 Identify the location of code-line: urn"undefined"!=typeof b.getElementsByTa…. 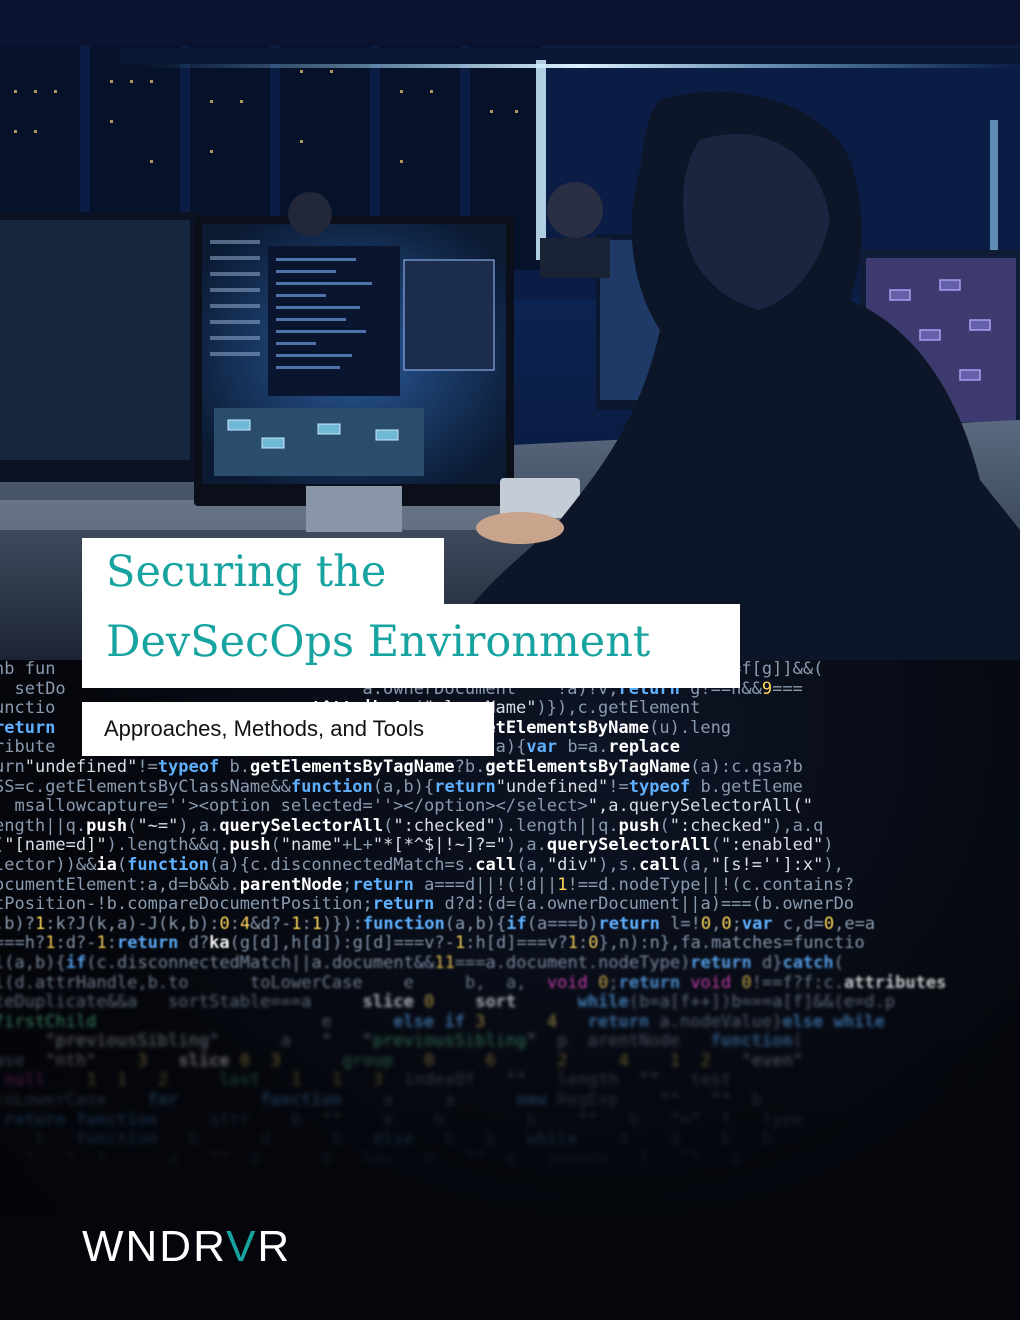
(401, 767).